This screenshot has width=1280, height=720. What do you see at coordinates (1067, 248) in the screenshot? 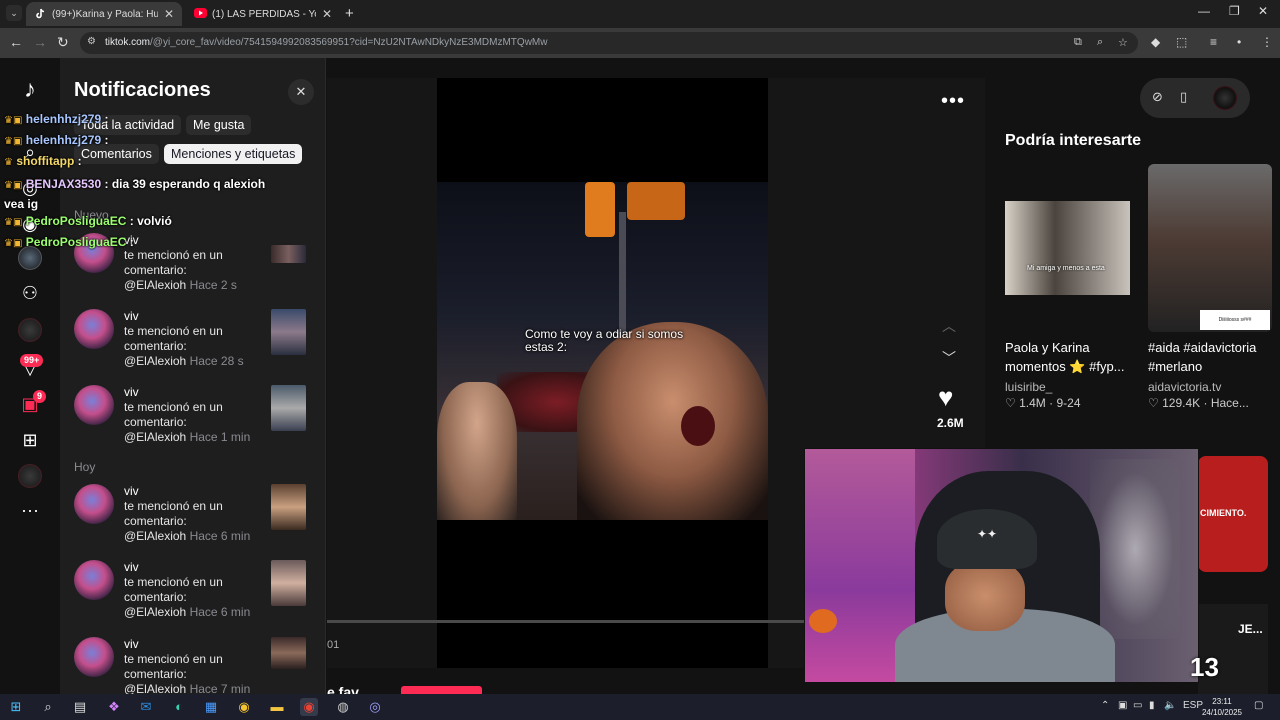
I see `recommended-video-thumbnail: Mi amiga y menos a esta` at bounding box center [1067, 248].